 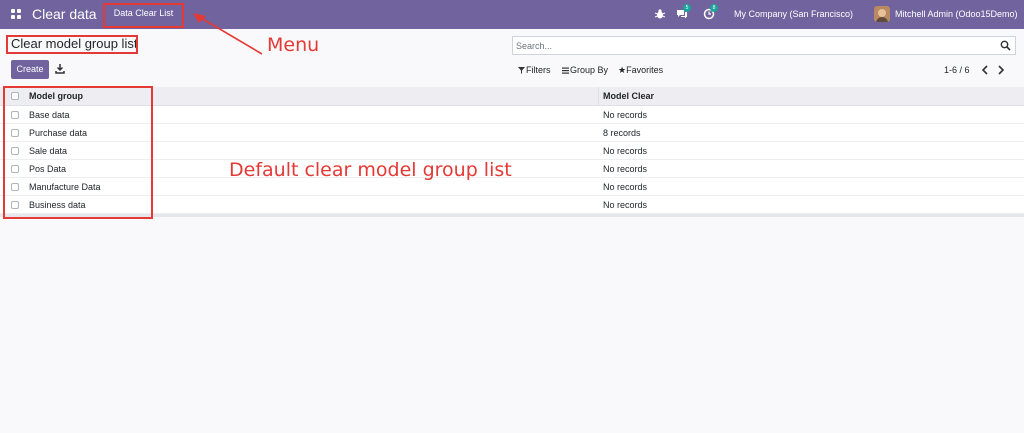 I want to click on search-bar, so click(x=764, y=45).